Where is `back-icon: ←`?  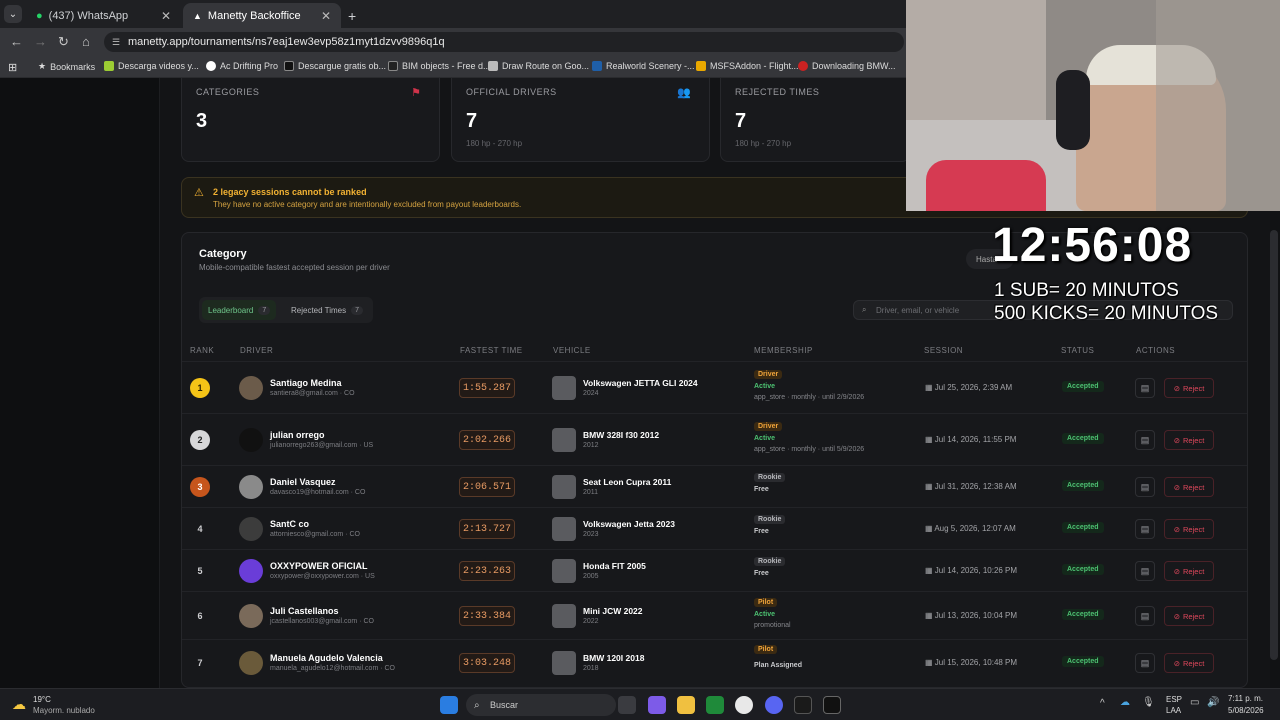 back-icon: ← is located at coordinates (16, 41).